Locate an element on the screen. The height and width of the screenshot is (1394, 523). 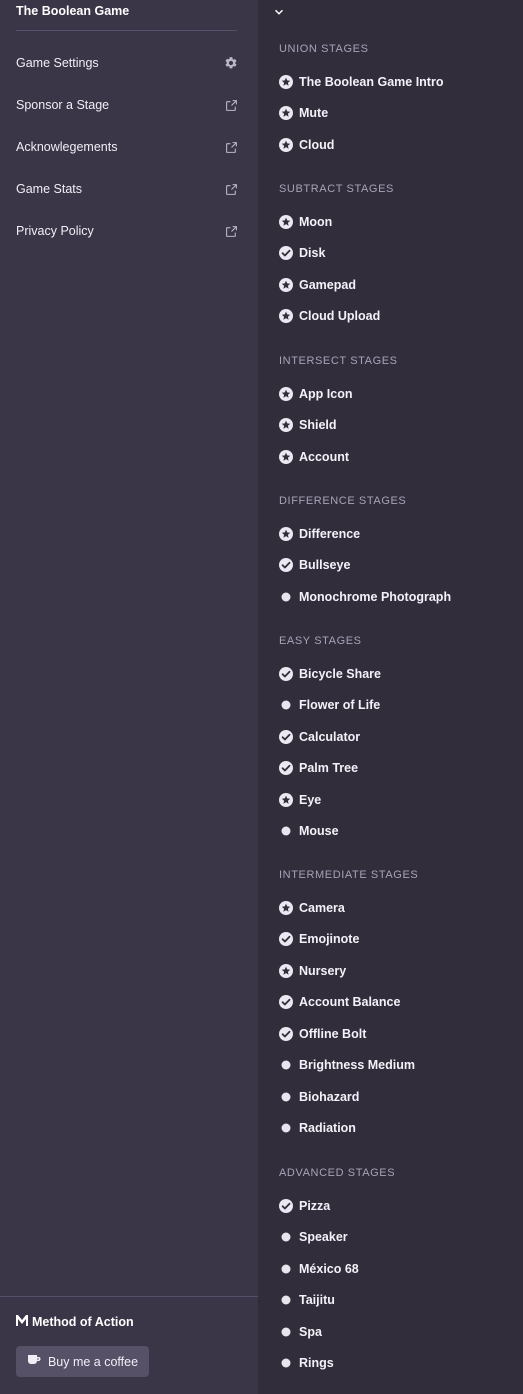
stage-item: Moon is located at coordinates (396, 222).